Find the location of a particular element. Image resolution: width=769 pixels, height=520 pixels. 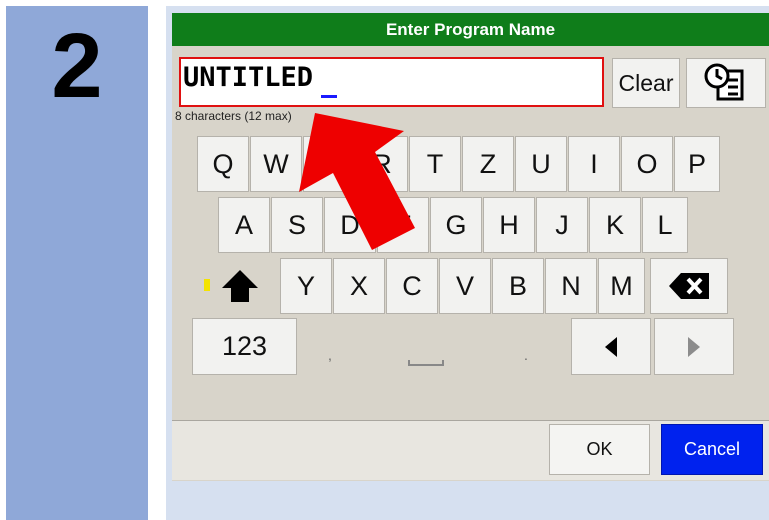

period-key: . is located at coordinates (526, 355).